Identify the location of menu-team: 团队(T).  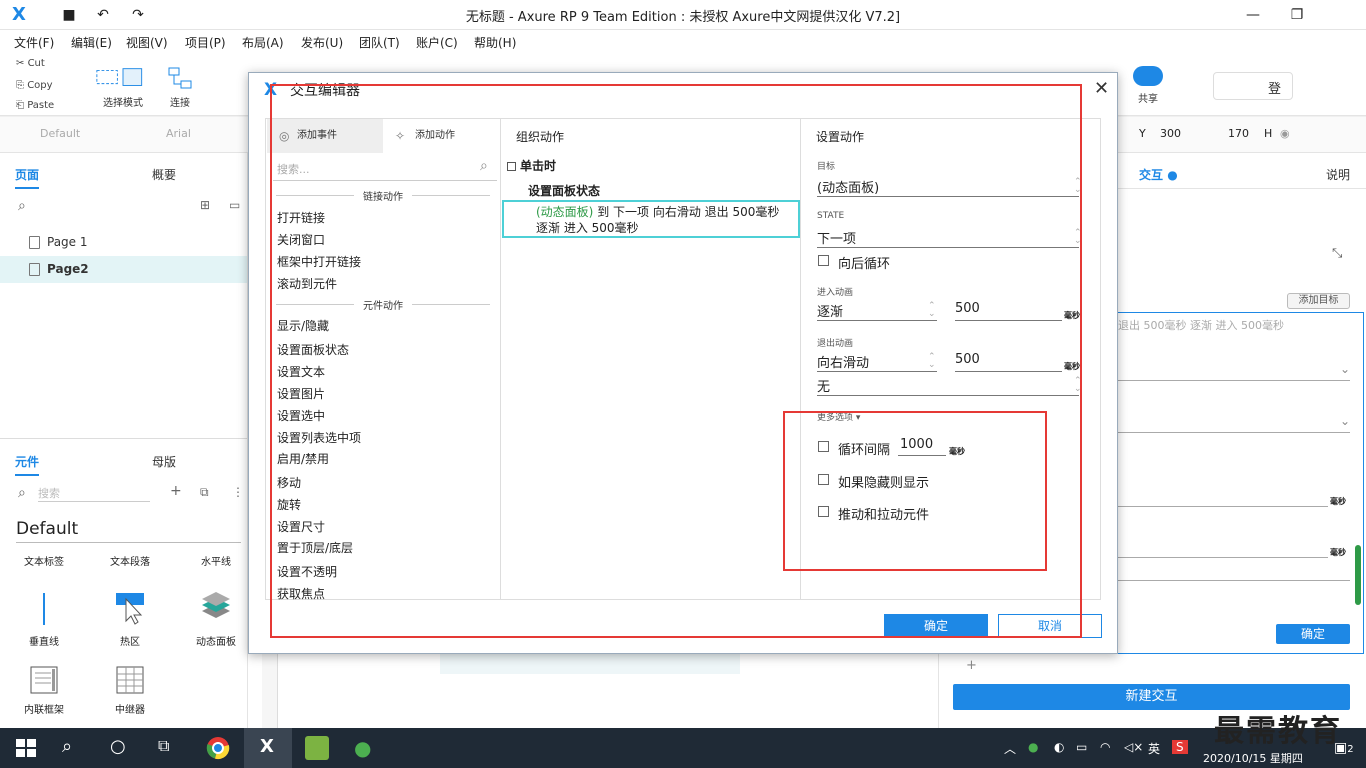
(379, 42).